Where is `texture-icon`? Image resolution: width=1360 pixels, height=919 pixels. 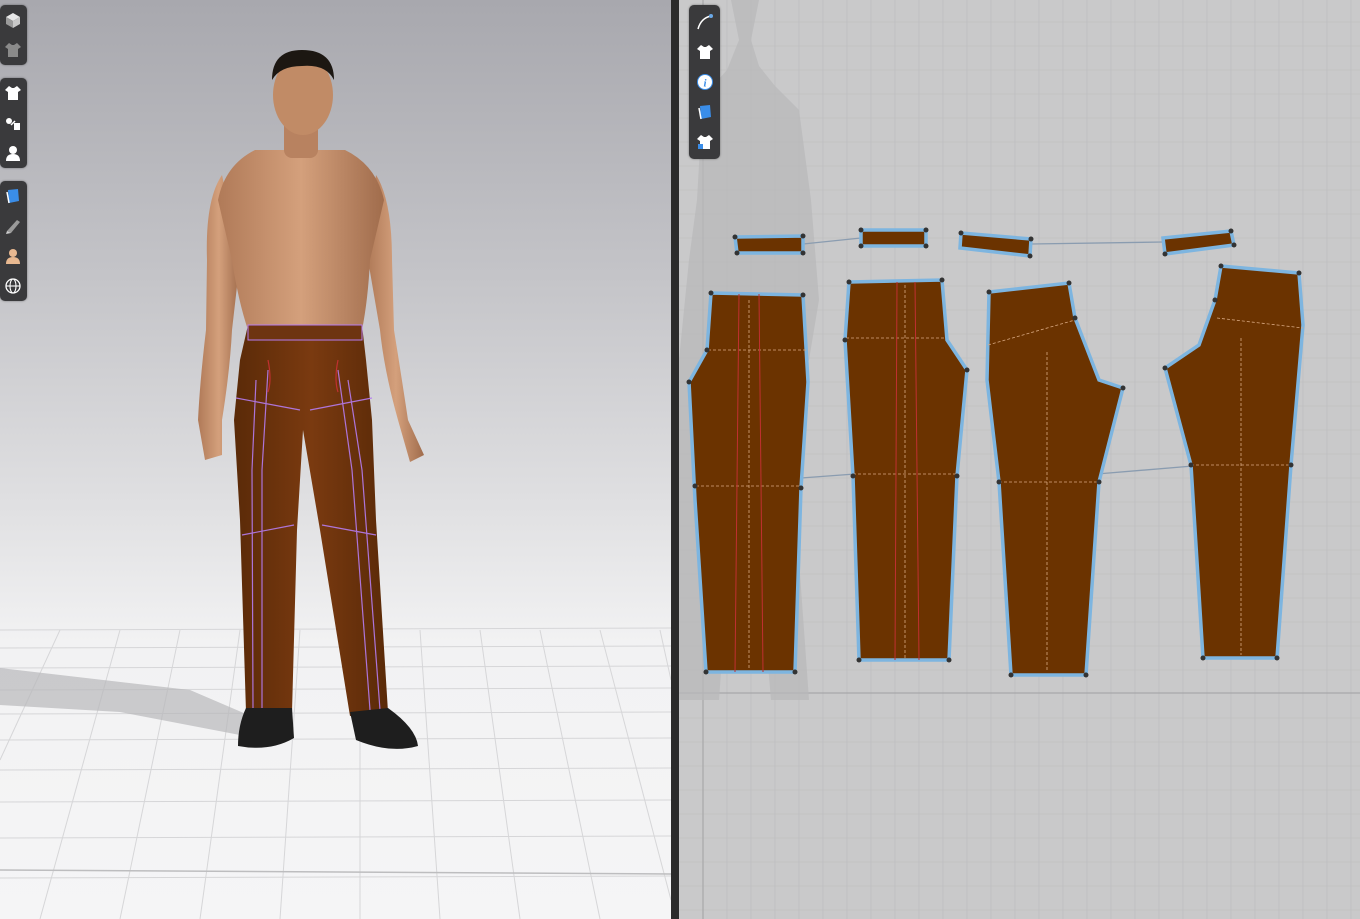 texture-icon is located at coordinates (13, 196).